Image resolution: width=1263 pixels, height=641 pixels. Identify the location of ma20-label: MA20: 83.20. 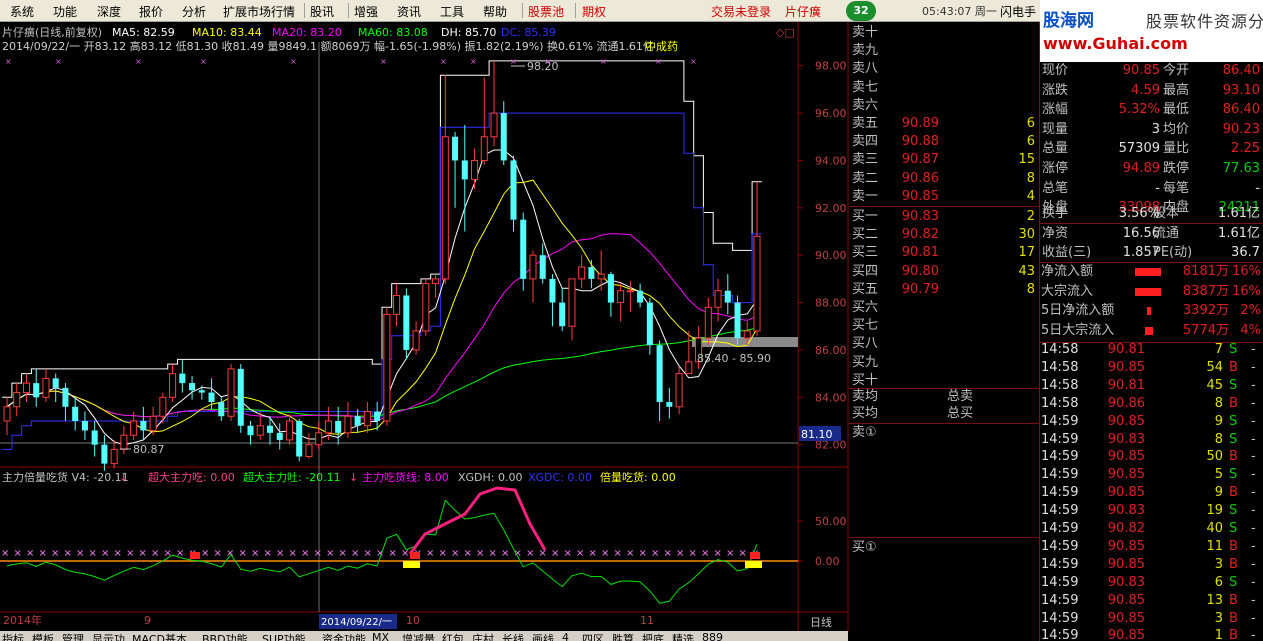
(307, 32).